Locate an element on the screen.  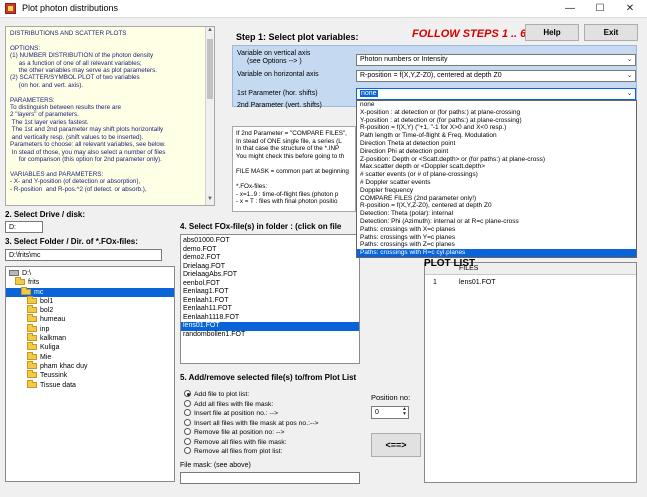
dropdown-option: Direction Phi at detection point is located at coordinates (496, 152).